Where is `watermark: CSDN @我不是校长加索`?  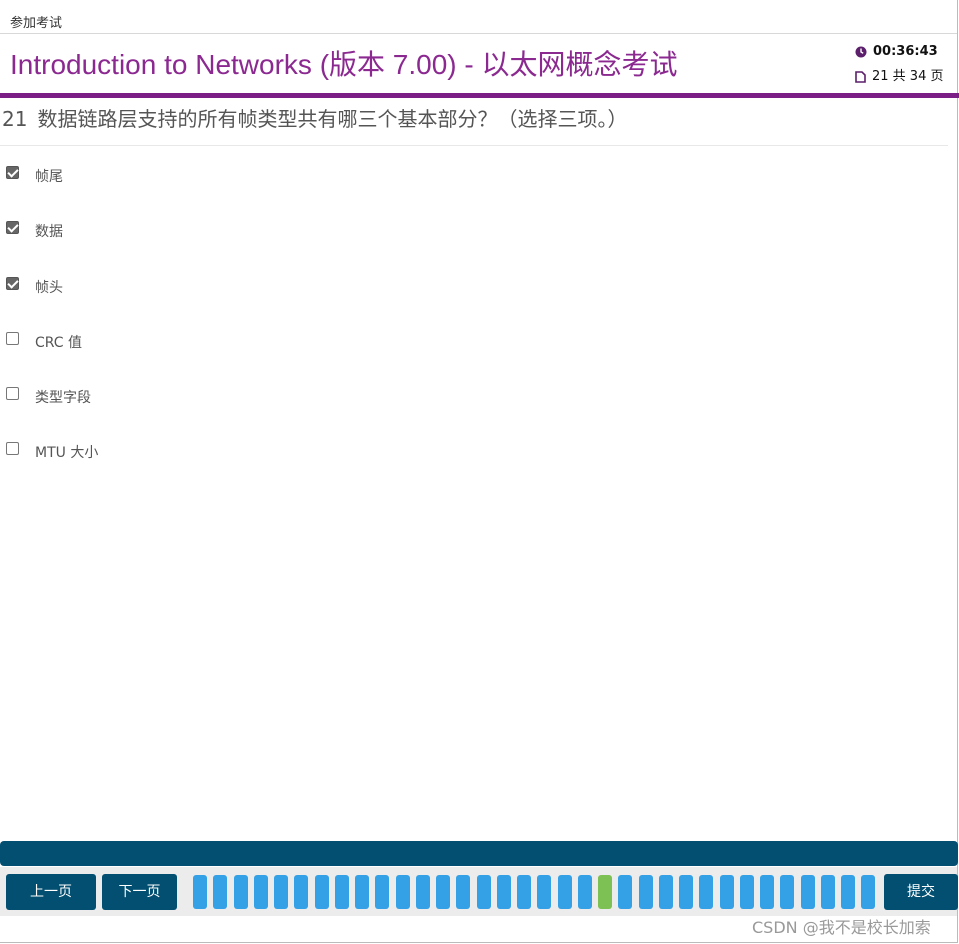 watermark: CSDN @我不是校长加索 is located at coordinates (841, 927).